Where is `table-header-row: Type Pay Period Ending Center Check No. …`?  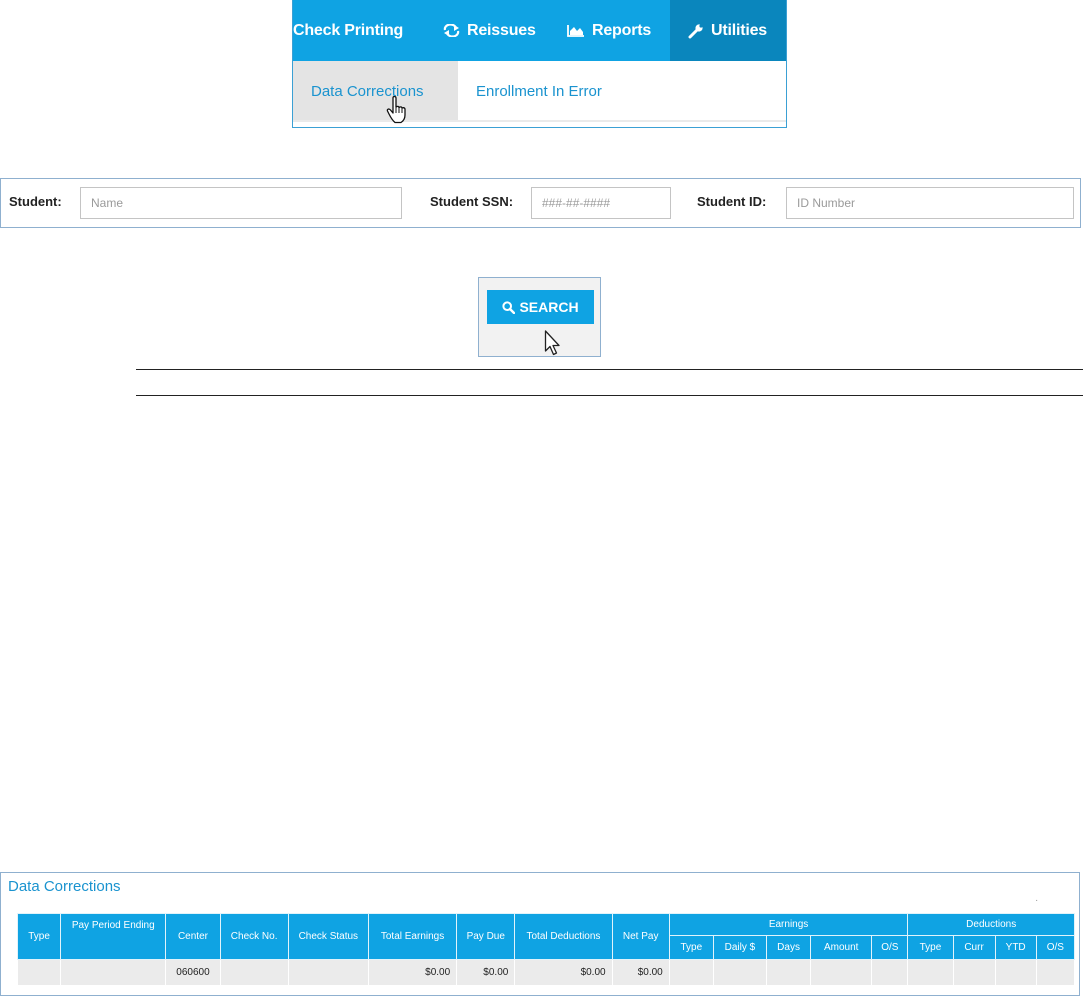
table-header-row: Type Pay Period Ending Center Check No. … is located at coordinates (545, 936).